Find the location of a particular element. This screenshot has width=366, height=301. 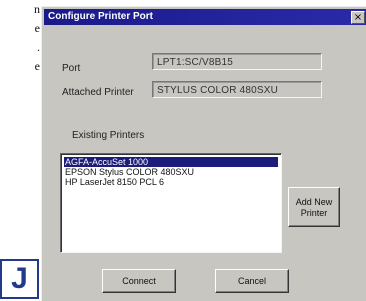

port-label: Port is located at coordinates (71, 68).